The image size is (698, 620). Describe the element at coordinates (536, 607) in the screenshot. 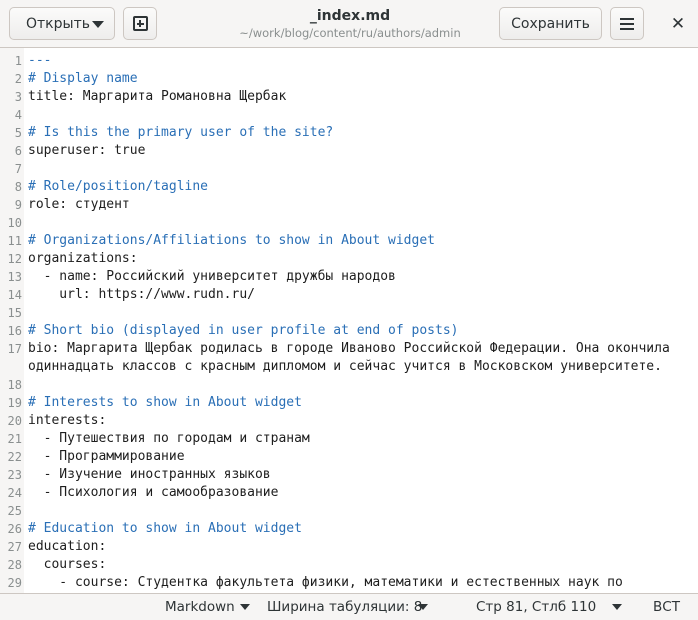

I see `cursor-position: Стр 81, Стлб 110` at that location.